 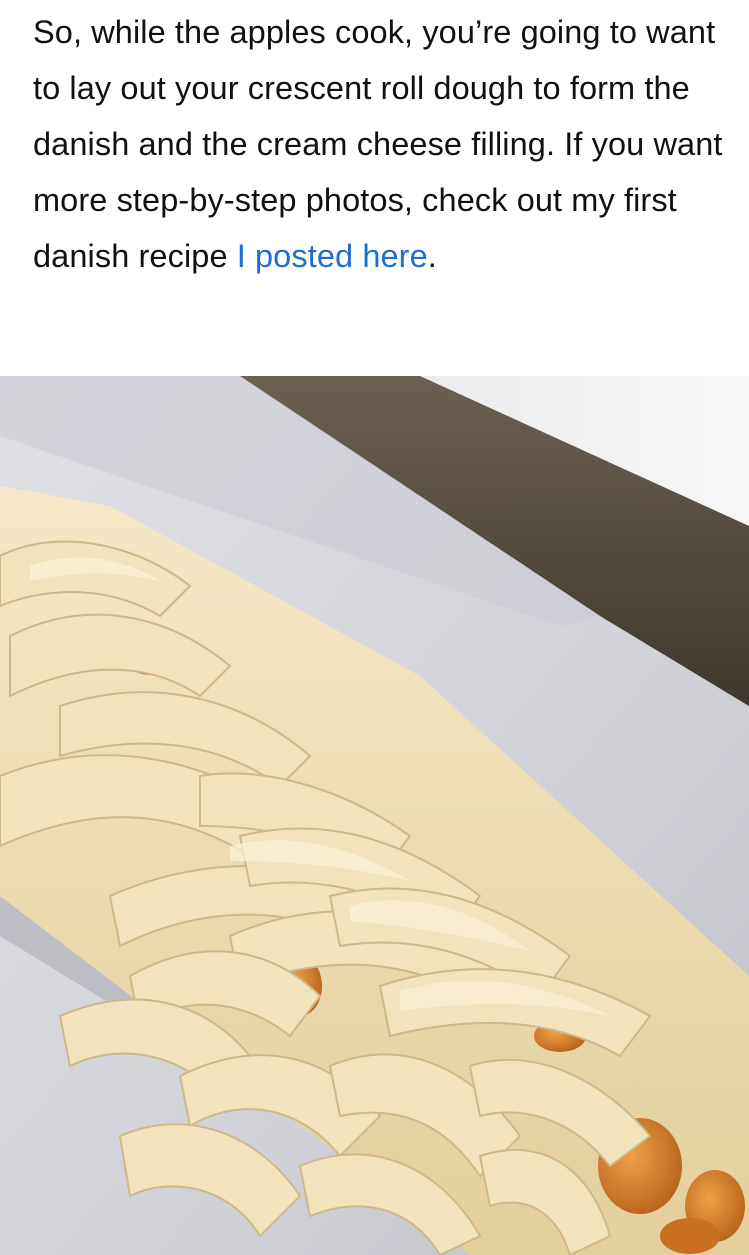 What do you see at coordinates (332, 256) in the screenshot?
I see `posted-here-link: I posted here` at bounding box center [332, 256].